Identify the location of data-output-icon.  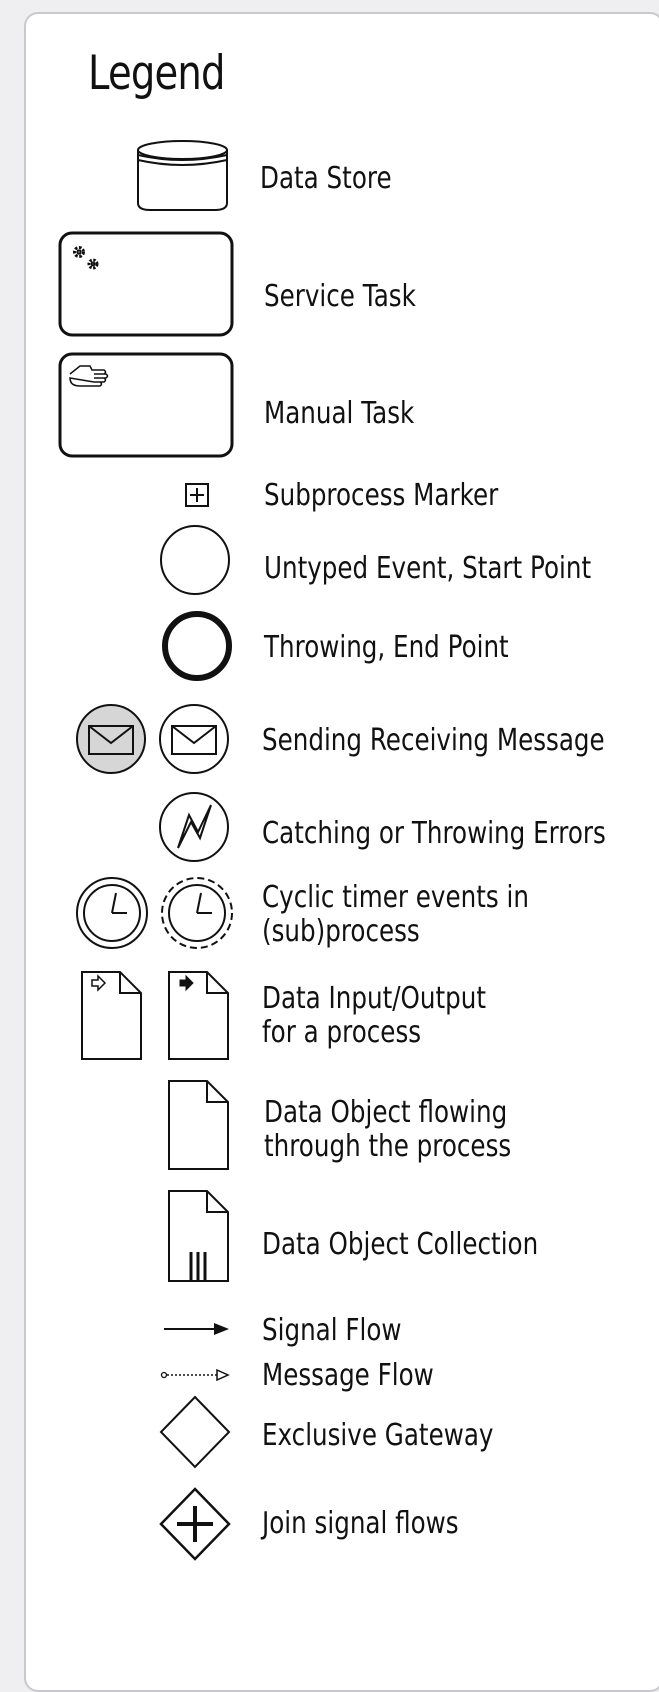
(198, 1015).